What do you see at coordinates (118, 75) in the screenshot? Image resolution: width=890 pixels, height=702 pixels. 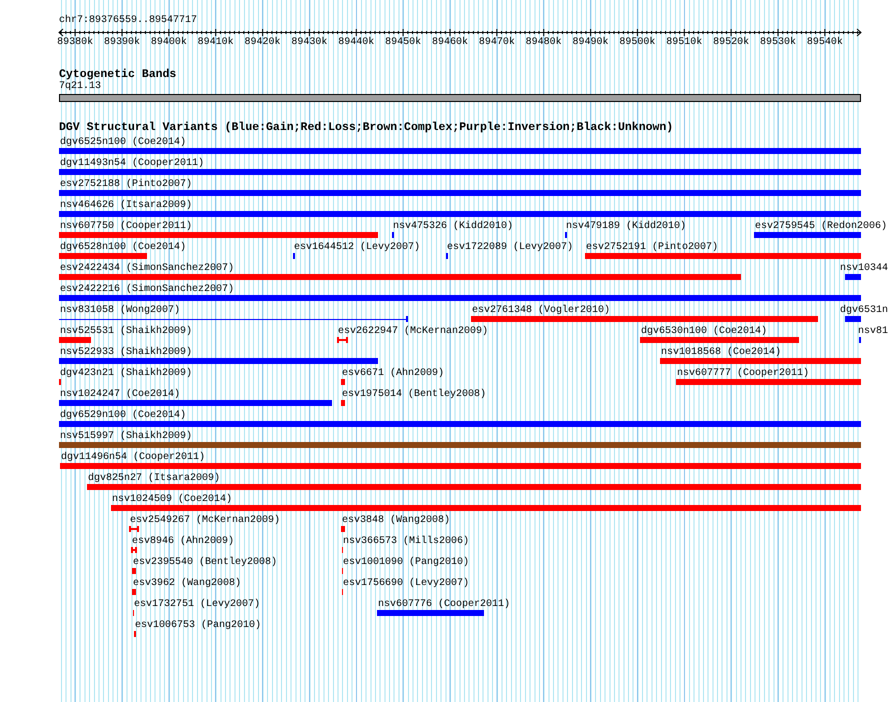 I see `track-title: Cytogenetic Bands` at bounding box center [118, 75].